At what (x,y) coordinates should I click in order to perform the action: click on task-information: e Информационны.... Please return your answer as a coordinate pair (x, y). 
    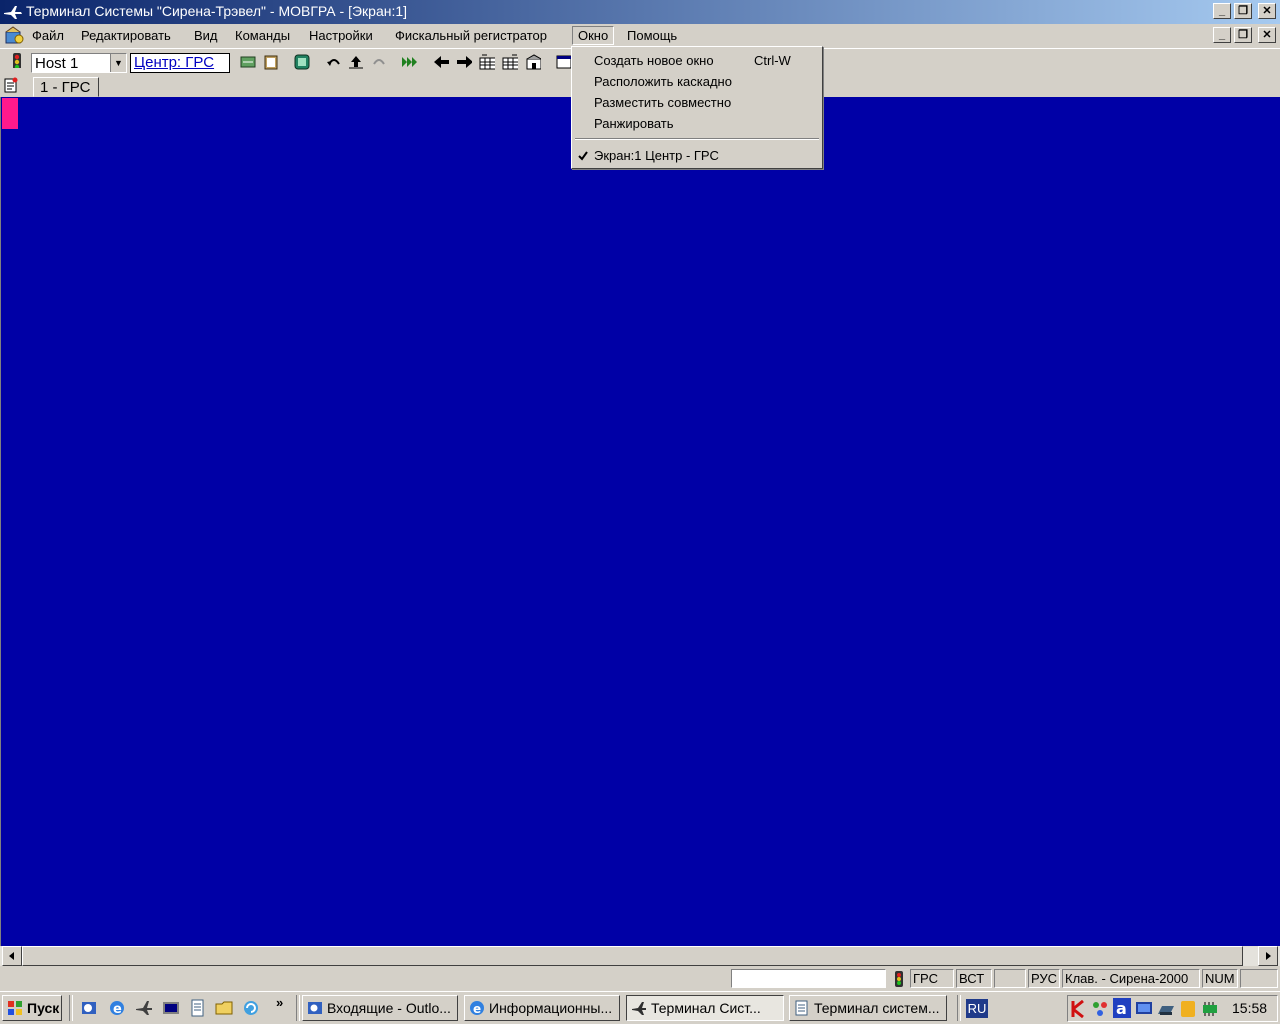
    Looking at the image, I should click on (542, 1008).